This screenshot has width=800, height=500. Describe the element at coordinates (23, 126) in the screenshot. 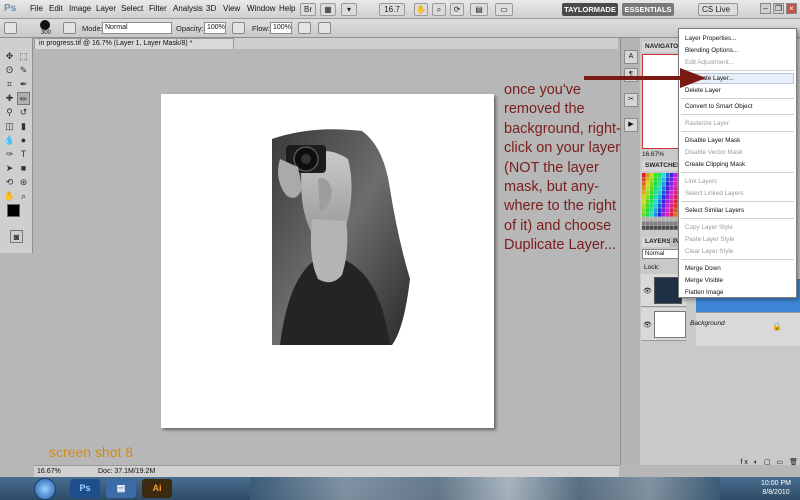

I see `gradient-tool-icon: ▮` at that location.